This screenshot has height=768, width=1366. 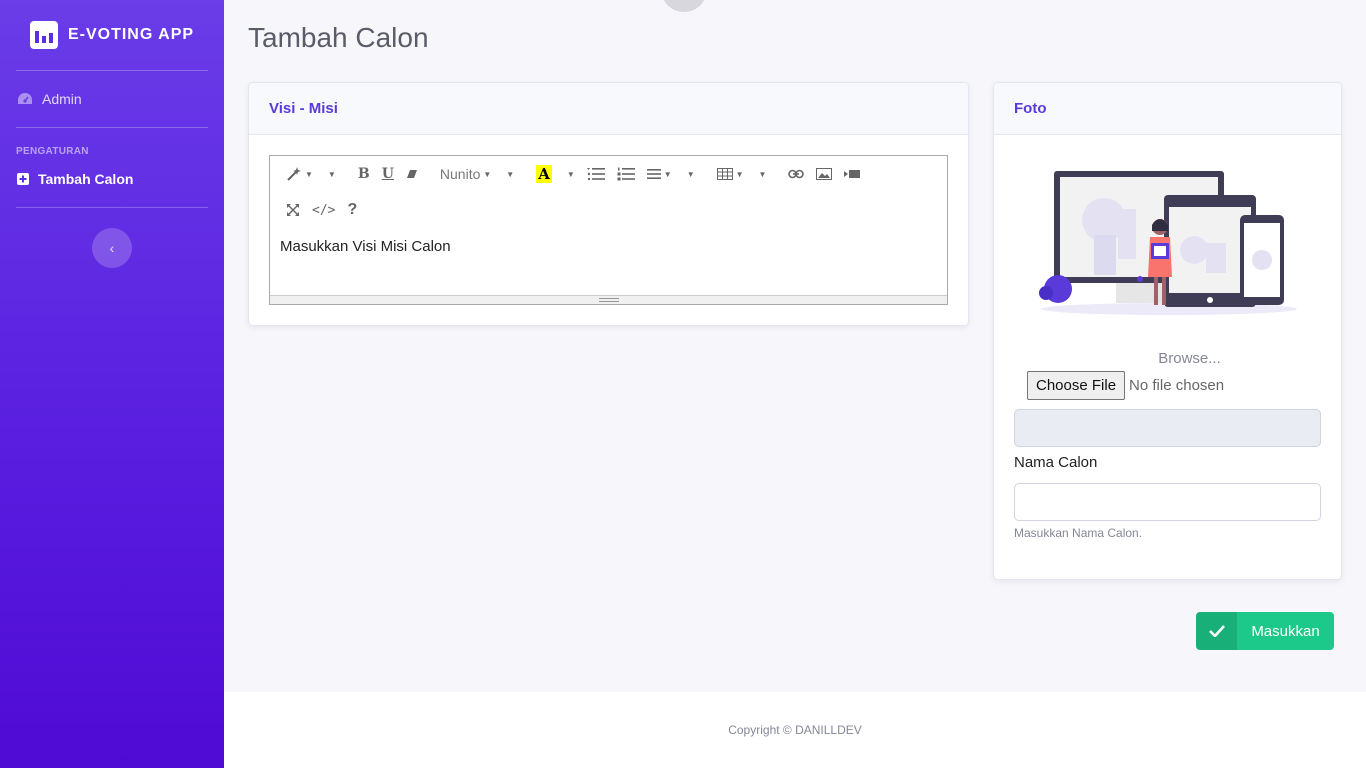 What do you see at coordinates (1076, 385) in the screenshot?
I see `choose-file-button: Choose File` at bounding box center [1076, 385].